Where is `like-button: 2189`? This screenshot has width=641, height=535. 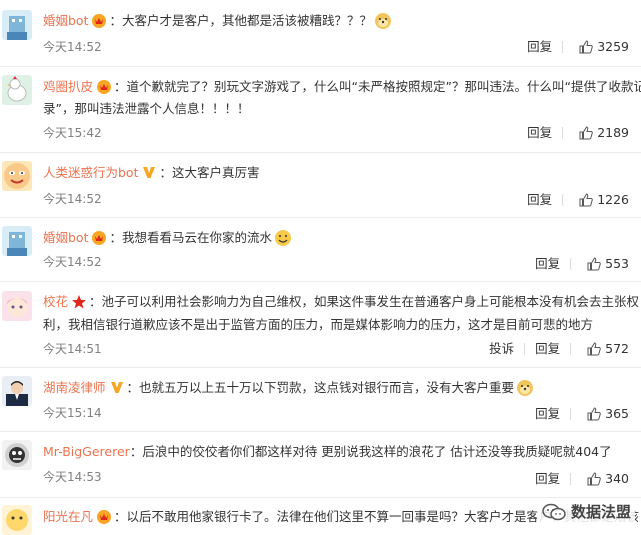 like-button: 2189 is located at coordinates (604, 133).